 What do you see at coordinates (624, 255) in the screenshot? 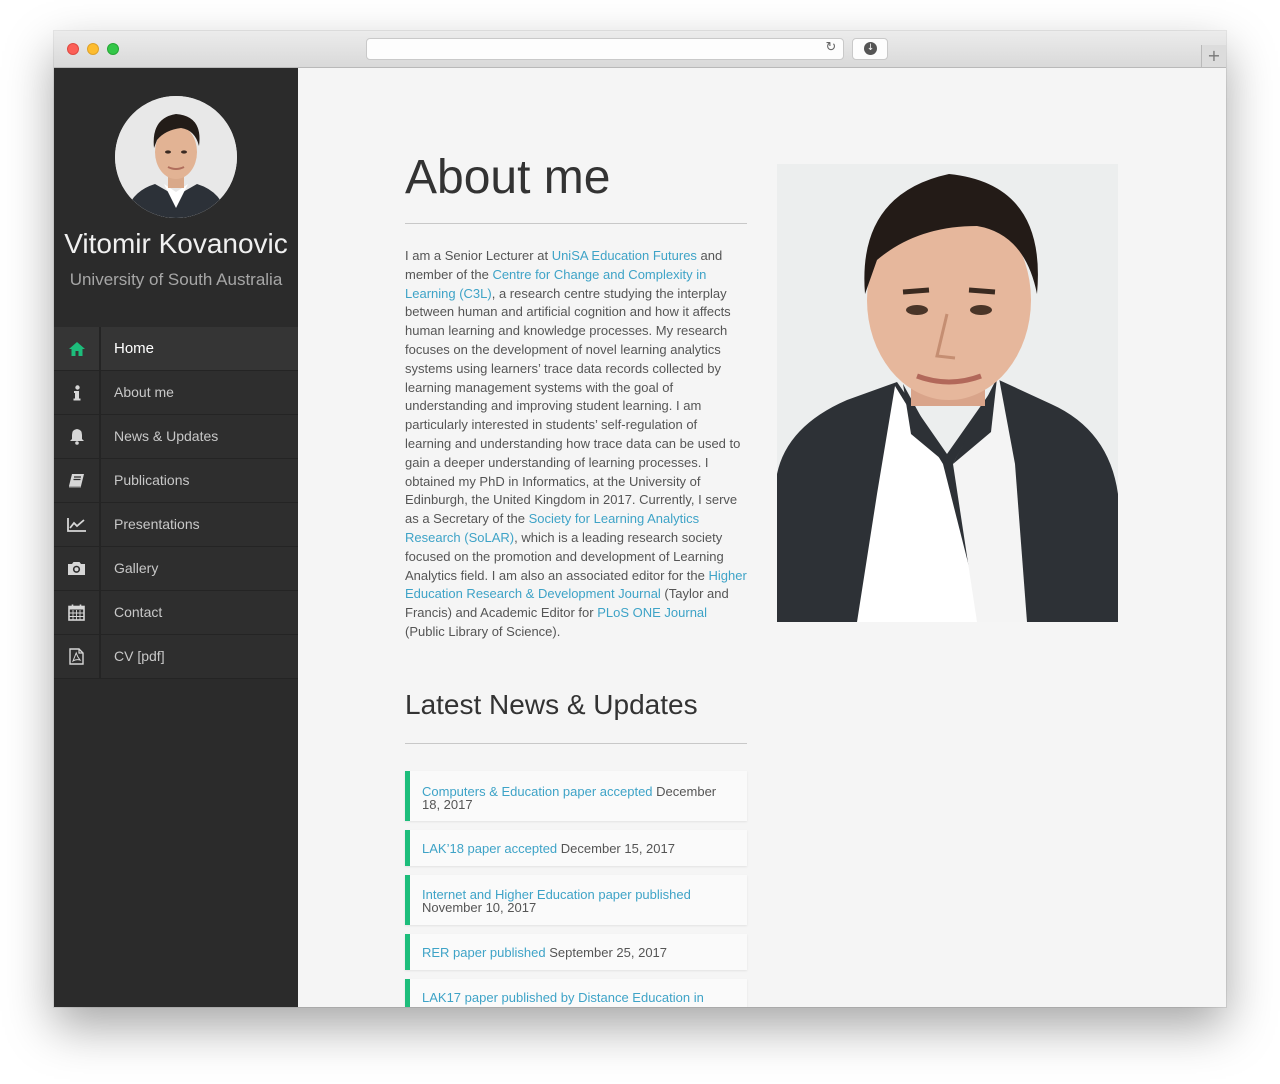
I see `unisa-education-futures-link: UniSA Education Futures` at bounding box center [624, 255].